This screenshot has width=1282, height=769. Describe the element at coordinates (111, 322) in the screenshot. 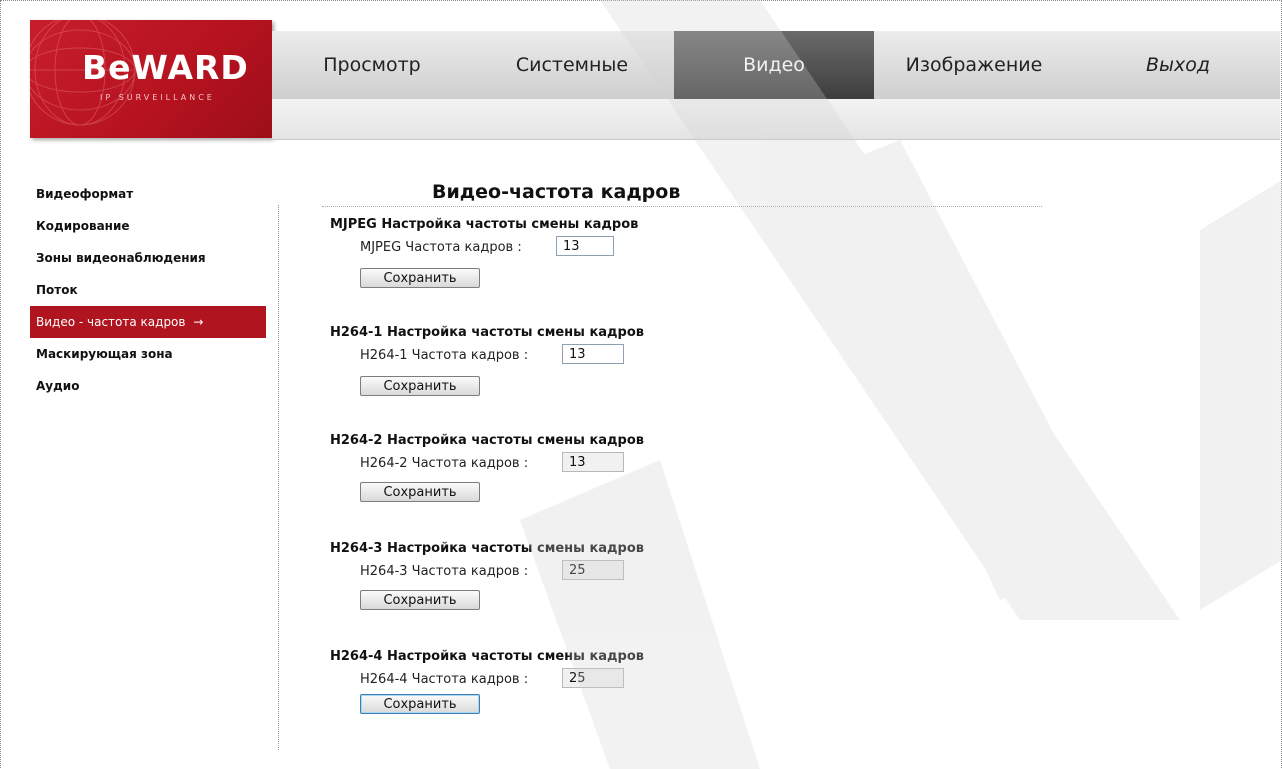

I see `sidebar-item-label: Видео - частота кадров` at that location.